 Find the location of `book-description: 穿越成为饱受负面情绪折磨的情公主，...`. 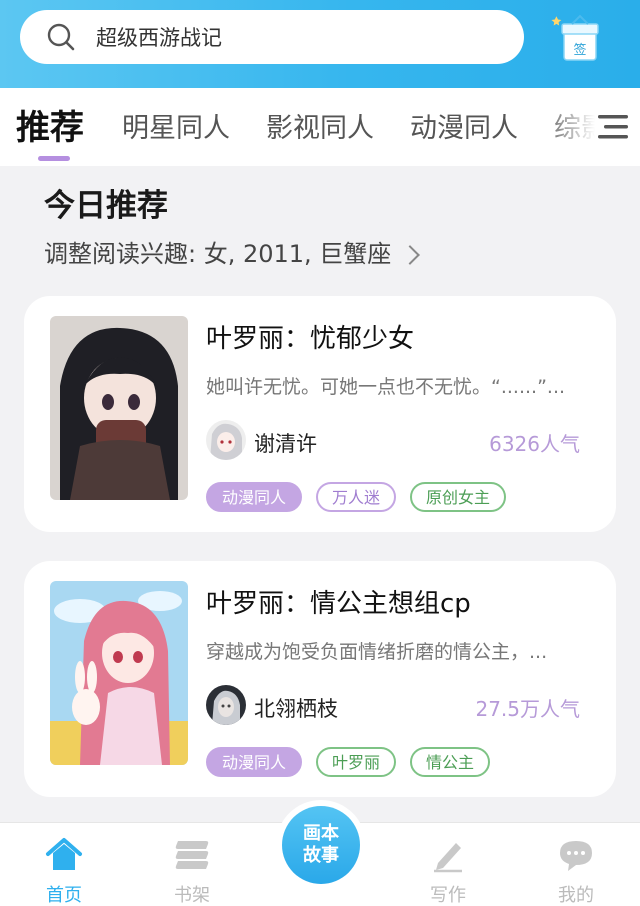

book-description: 穿越成为饱受负面情绪折磨的情公主，... is located at coordinates (377, 652).